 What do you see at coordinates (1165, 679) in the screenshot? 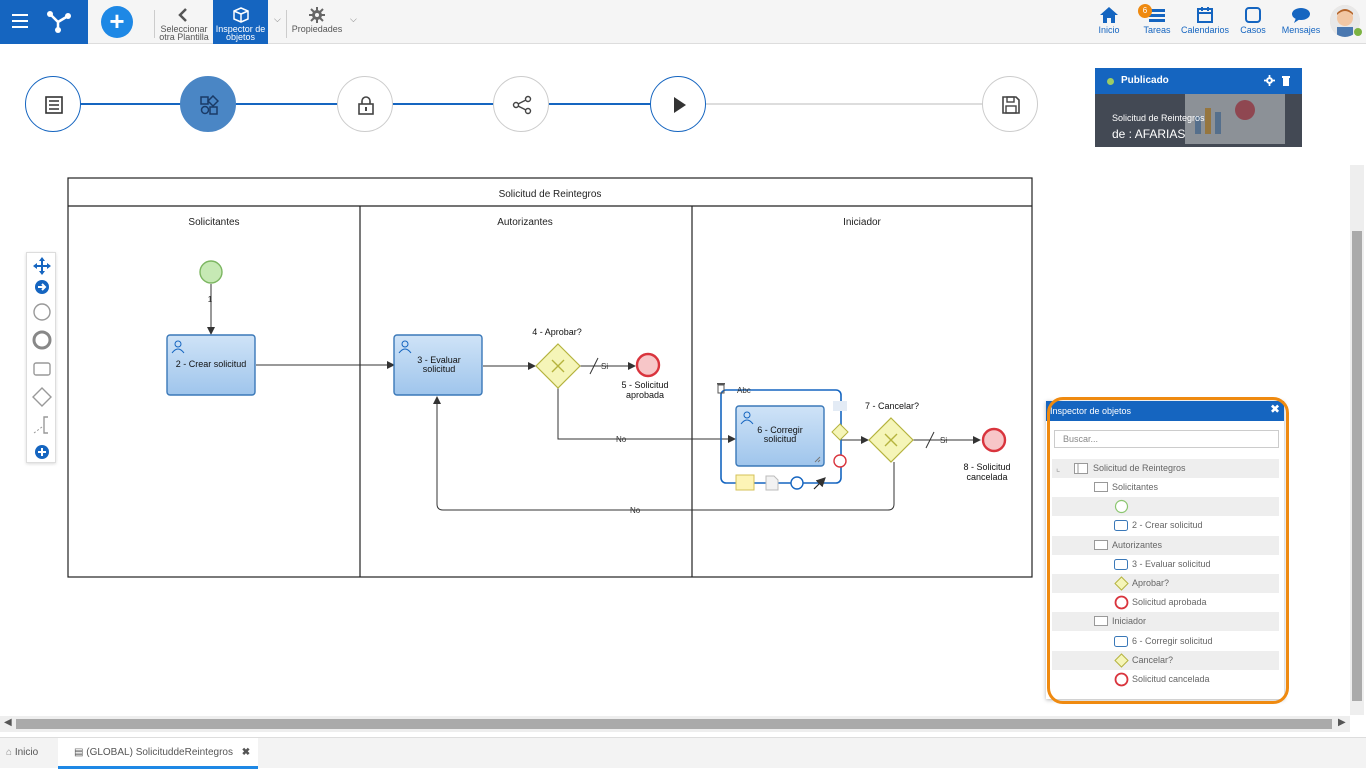
I see `tree-item-end-event: Solicitud cancelada` at bounding box center [1165, 679].